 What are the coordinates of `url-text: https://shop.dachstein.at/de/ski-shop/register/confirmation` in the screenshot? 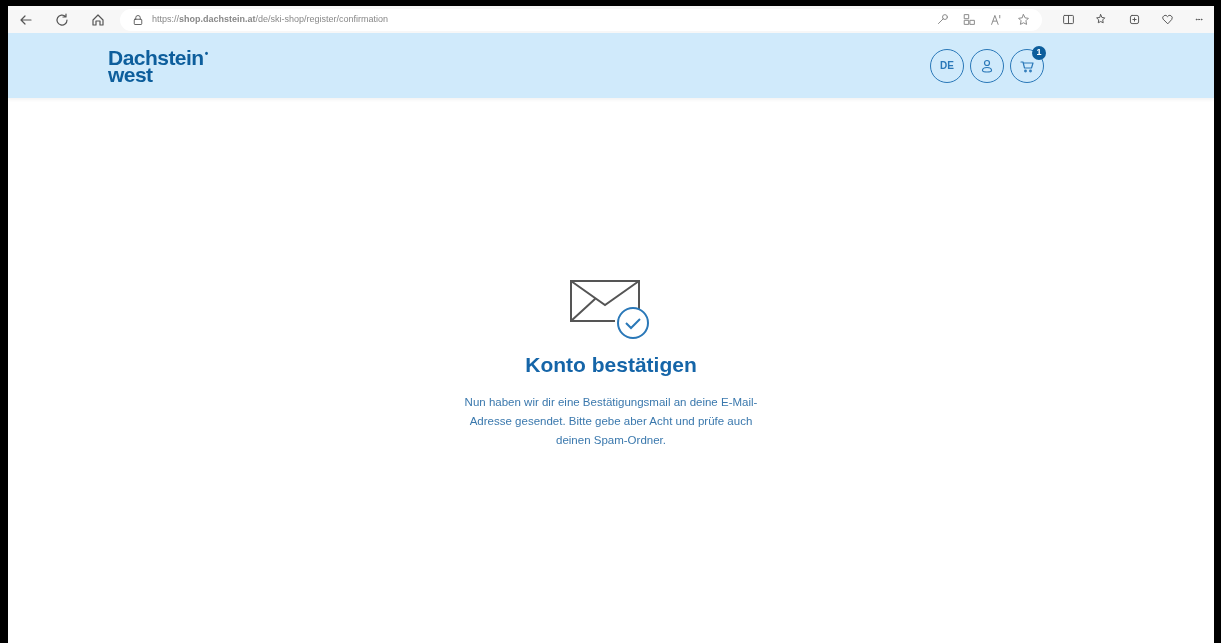 It's located at (270, 19).